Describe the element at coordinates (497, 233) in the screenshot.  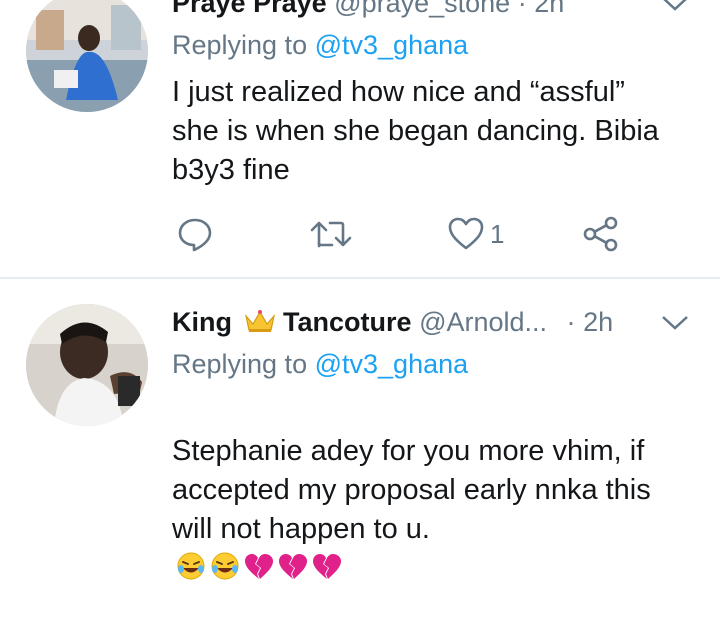
I see `like-count: 1` at that location.